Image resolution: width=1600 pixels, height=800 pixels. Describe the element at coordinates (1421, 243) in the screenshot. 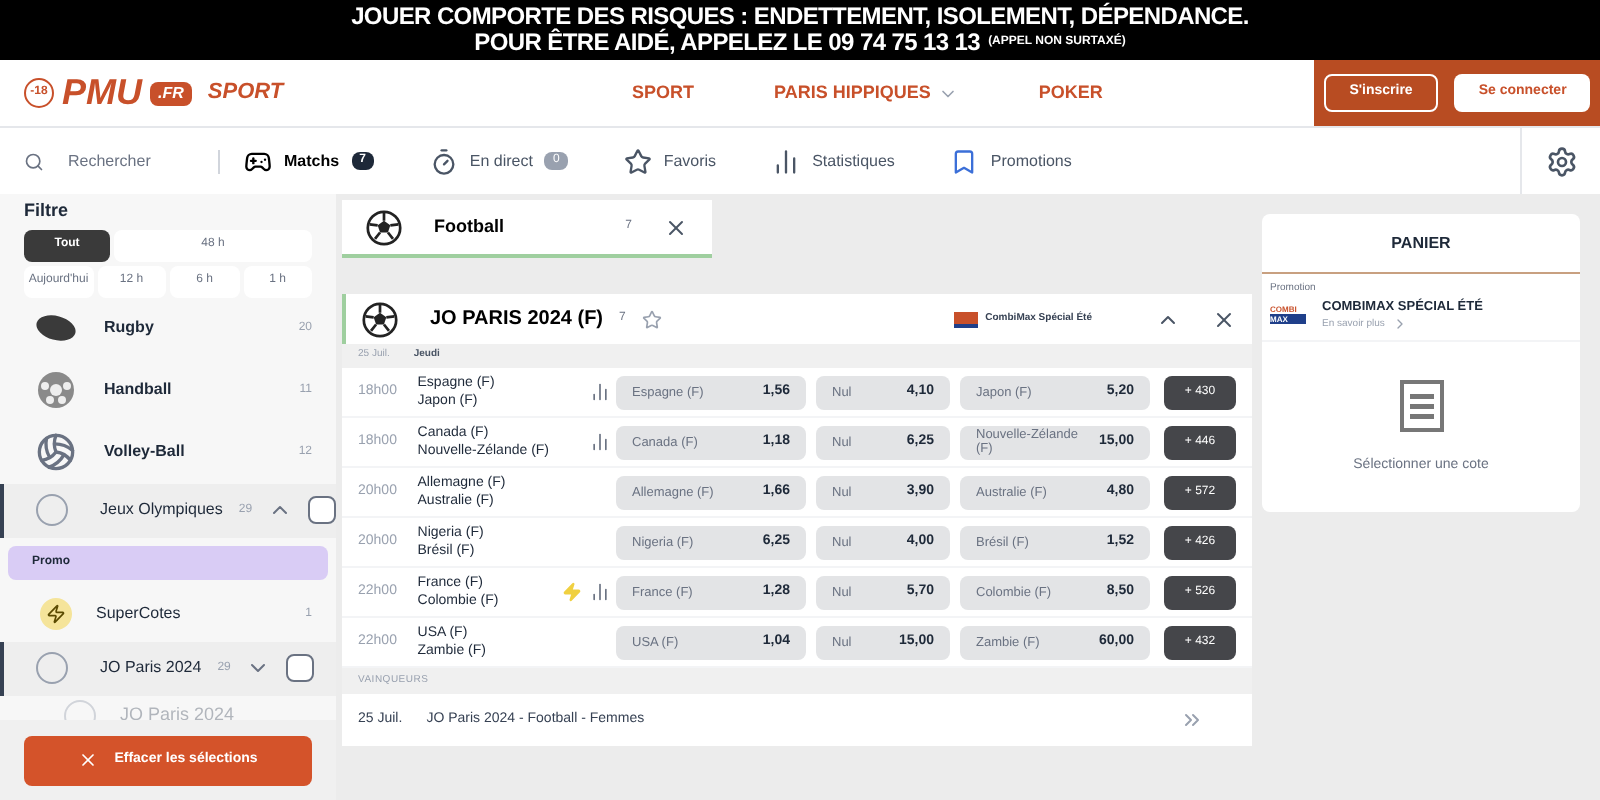

I see `basket-title: PANIER` at that location.